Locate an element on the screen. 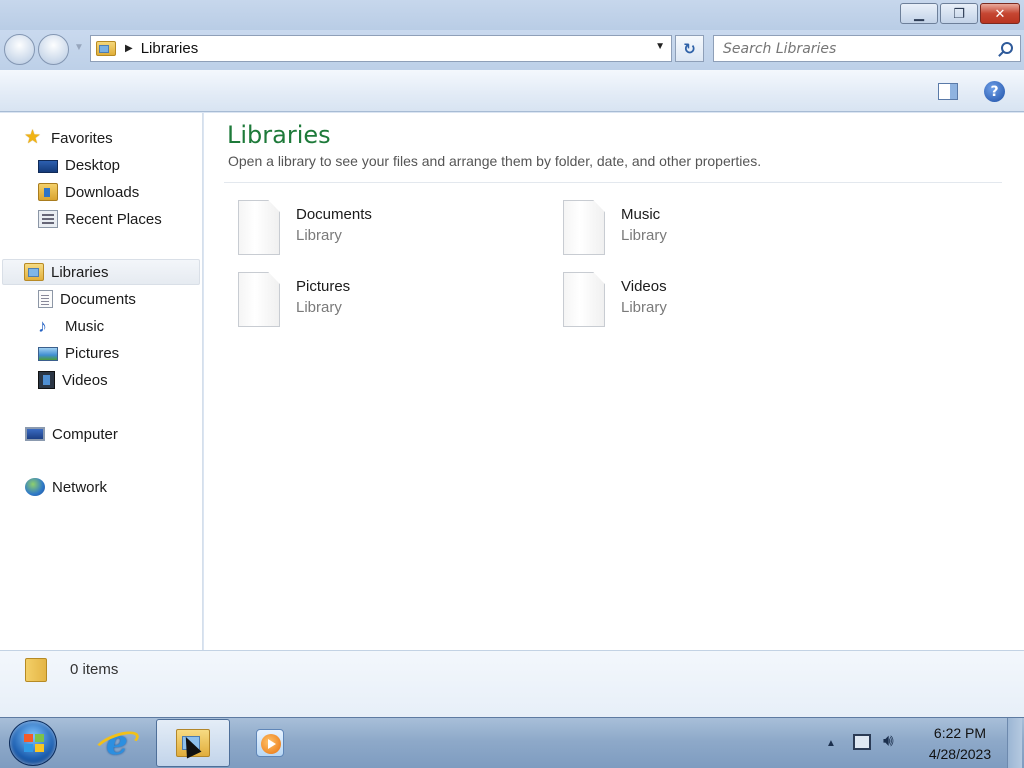  documents-icon is located at coordinates (45, 299).